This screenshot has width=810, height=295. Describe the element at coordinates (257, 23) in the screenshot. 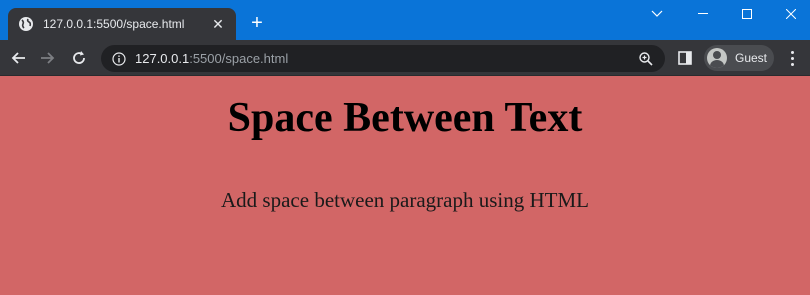

I see `plus-icon: +` at that location.